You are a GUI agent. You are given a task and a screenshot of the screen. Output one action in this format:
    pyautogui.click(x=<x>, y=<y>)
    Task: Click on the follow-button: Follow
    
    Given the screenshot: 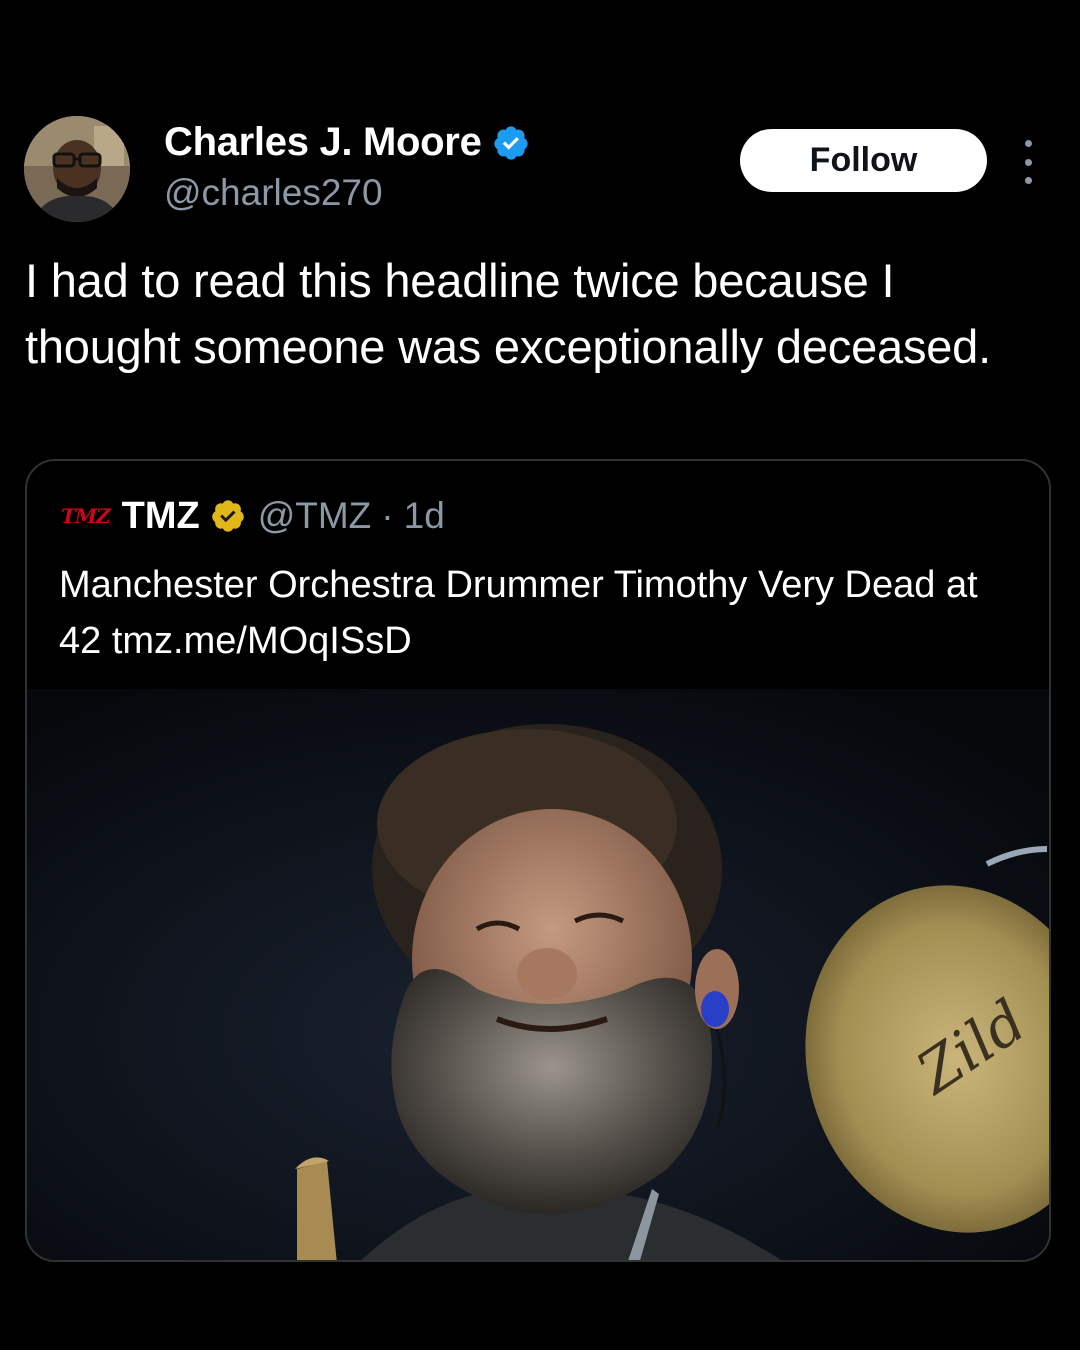 What is the action you would take?
    pyautogui.click(x=863, y=160)
    